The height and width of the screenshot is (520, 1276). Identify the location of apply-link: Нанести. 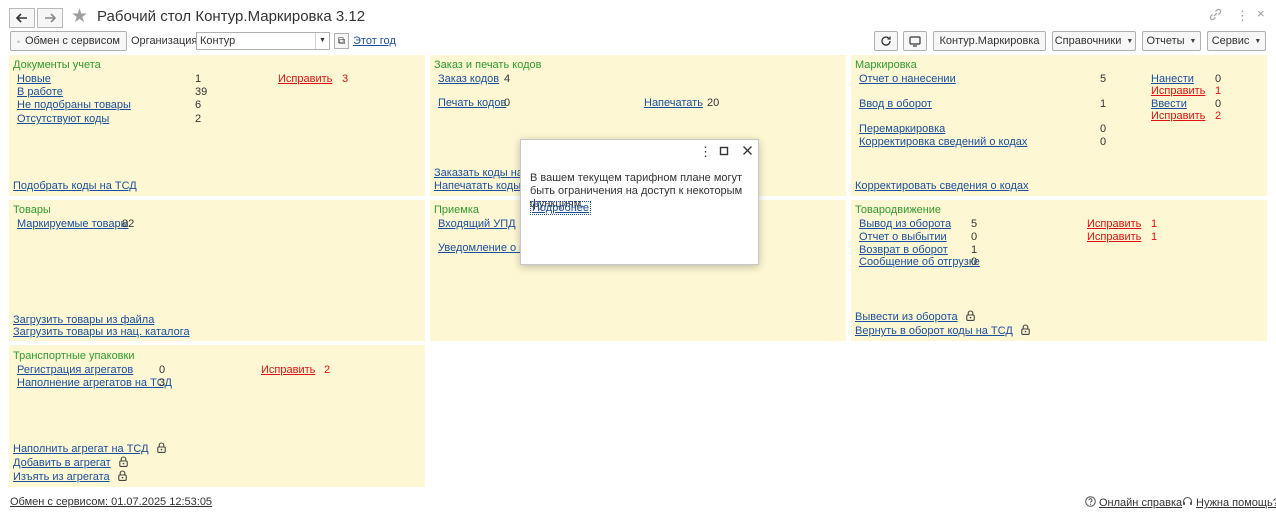
(1172, 79).